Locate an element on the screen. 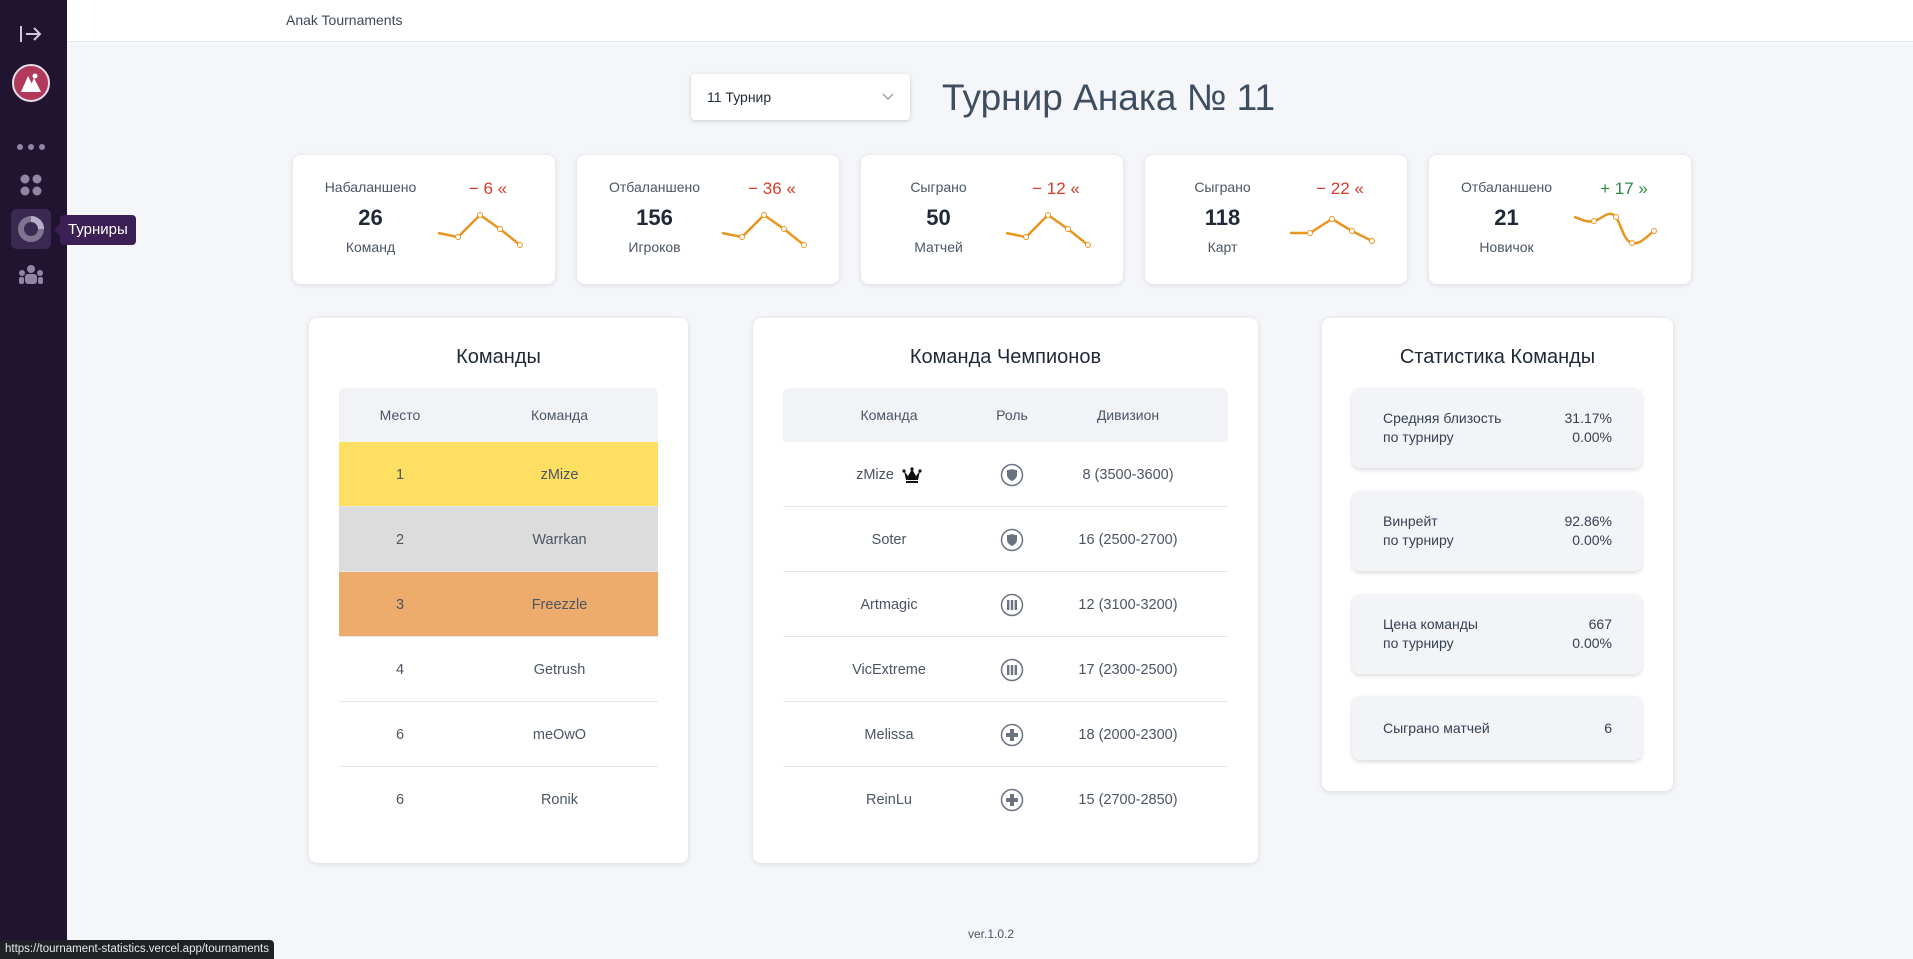  chevron-down-icon is located at coordinates (888, 97).